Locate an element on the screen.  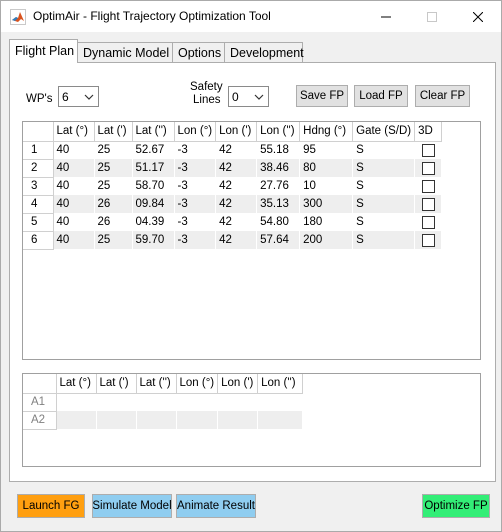
row-header: 1 is located at coordinates (38, 150).